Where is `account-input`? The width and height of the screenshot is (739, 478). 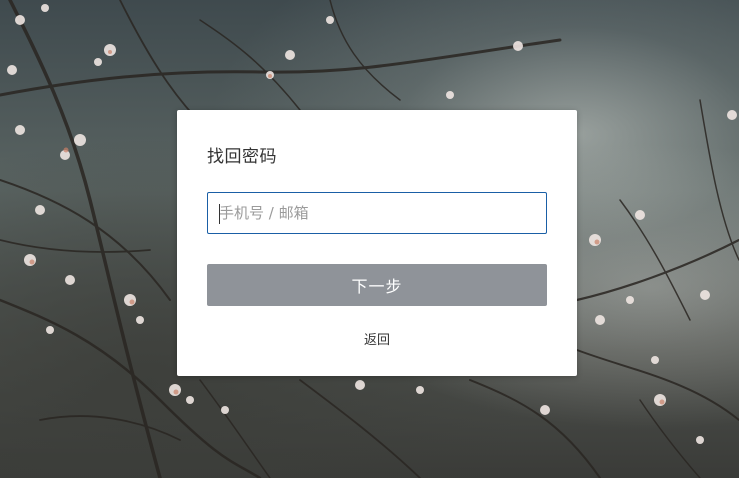
account-input is located at coordinates (377, 213).